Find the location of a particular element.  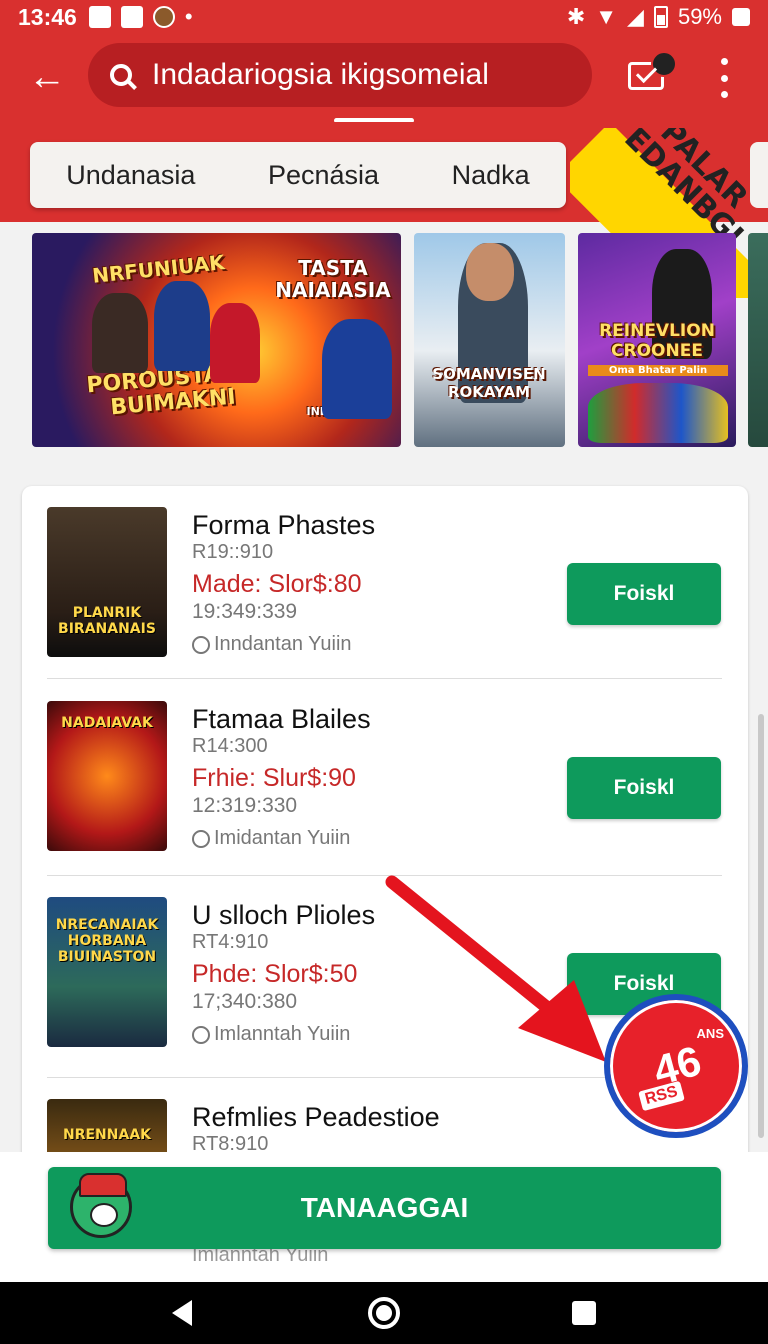

wifi-icon: ▼ is located at coordinates (606, 16).